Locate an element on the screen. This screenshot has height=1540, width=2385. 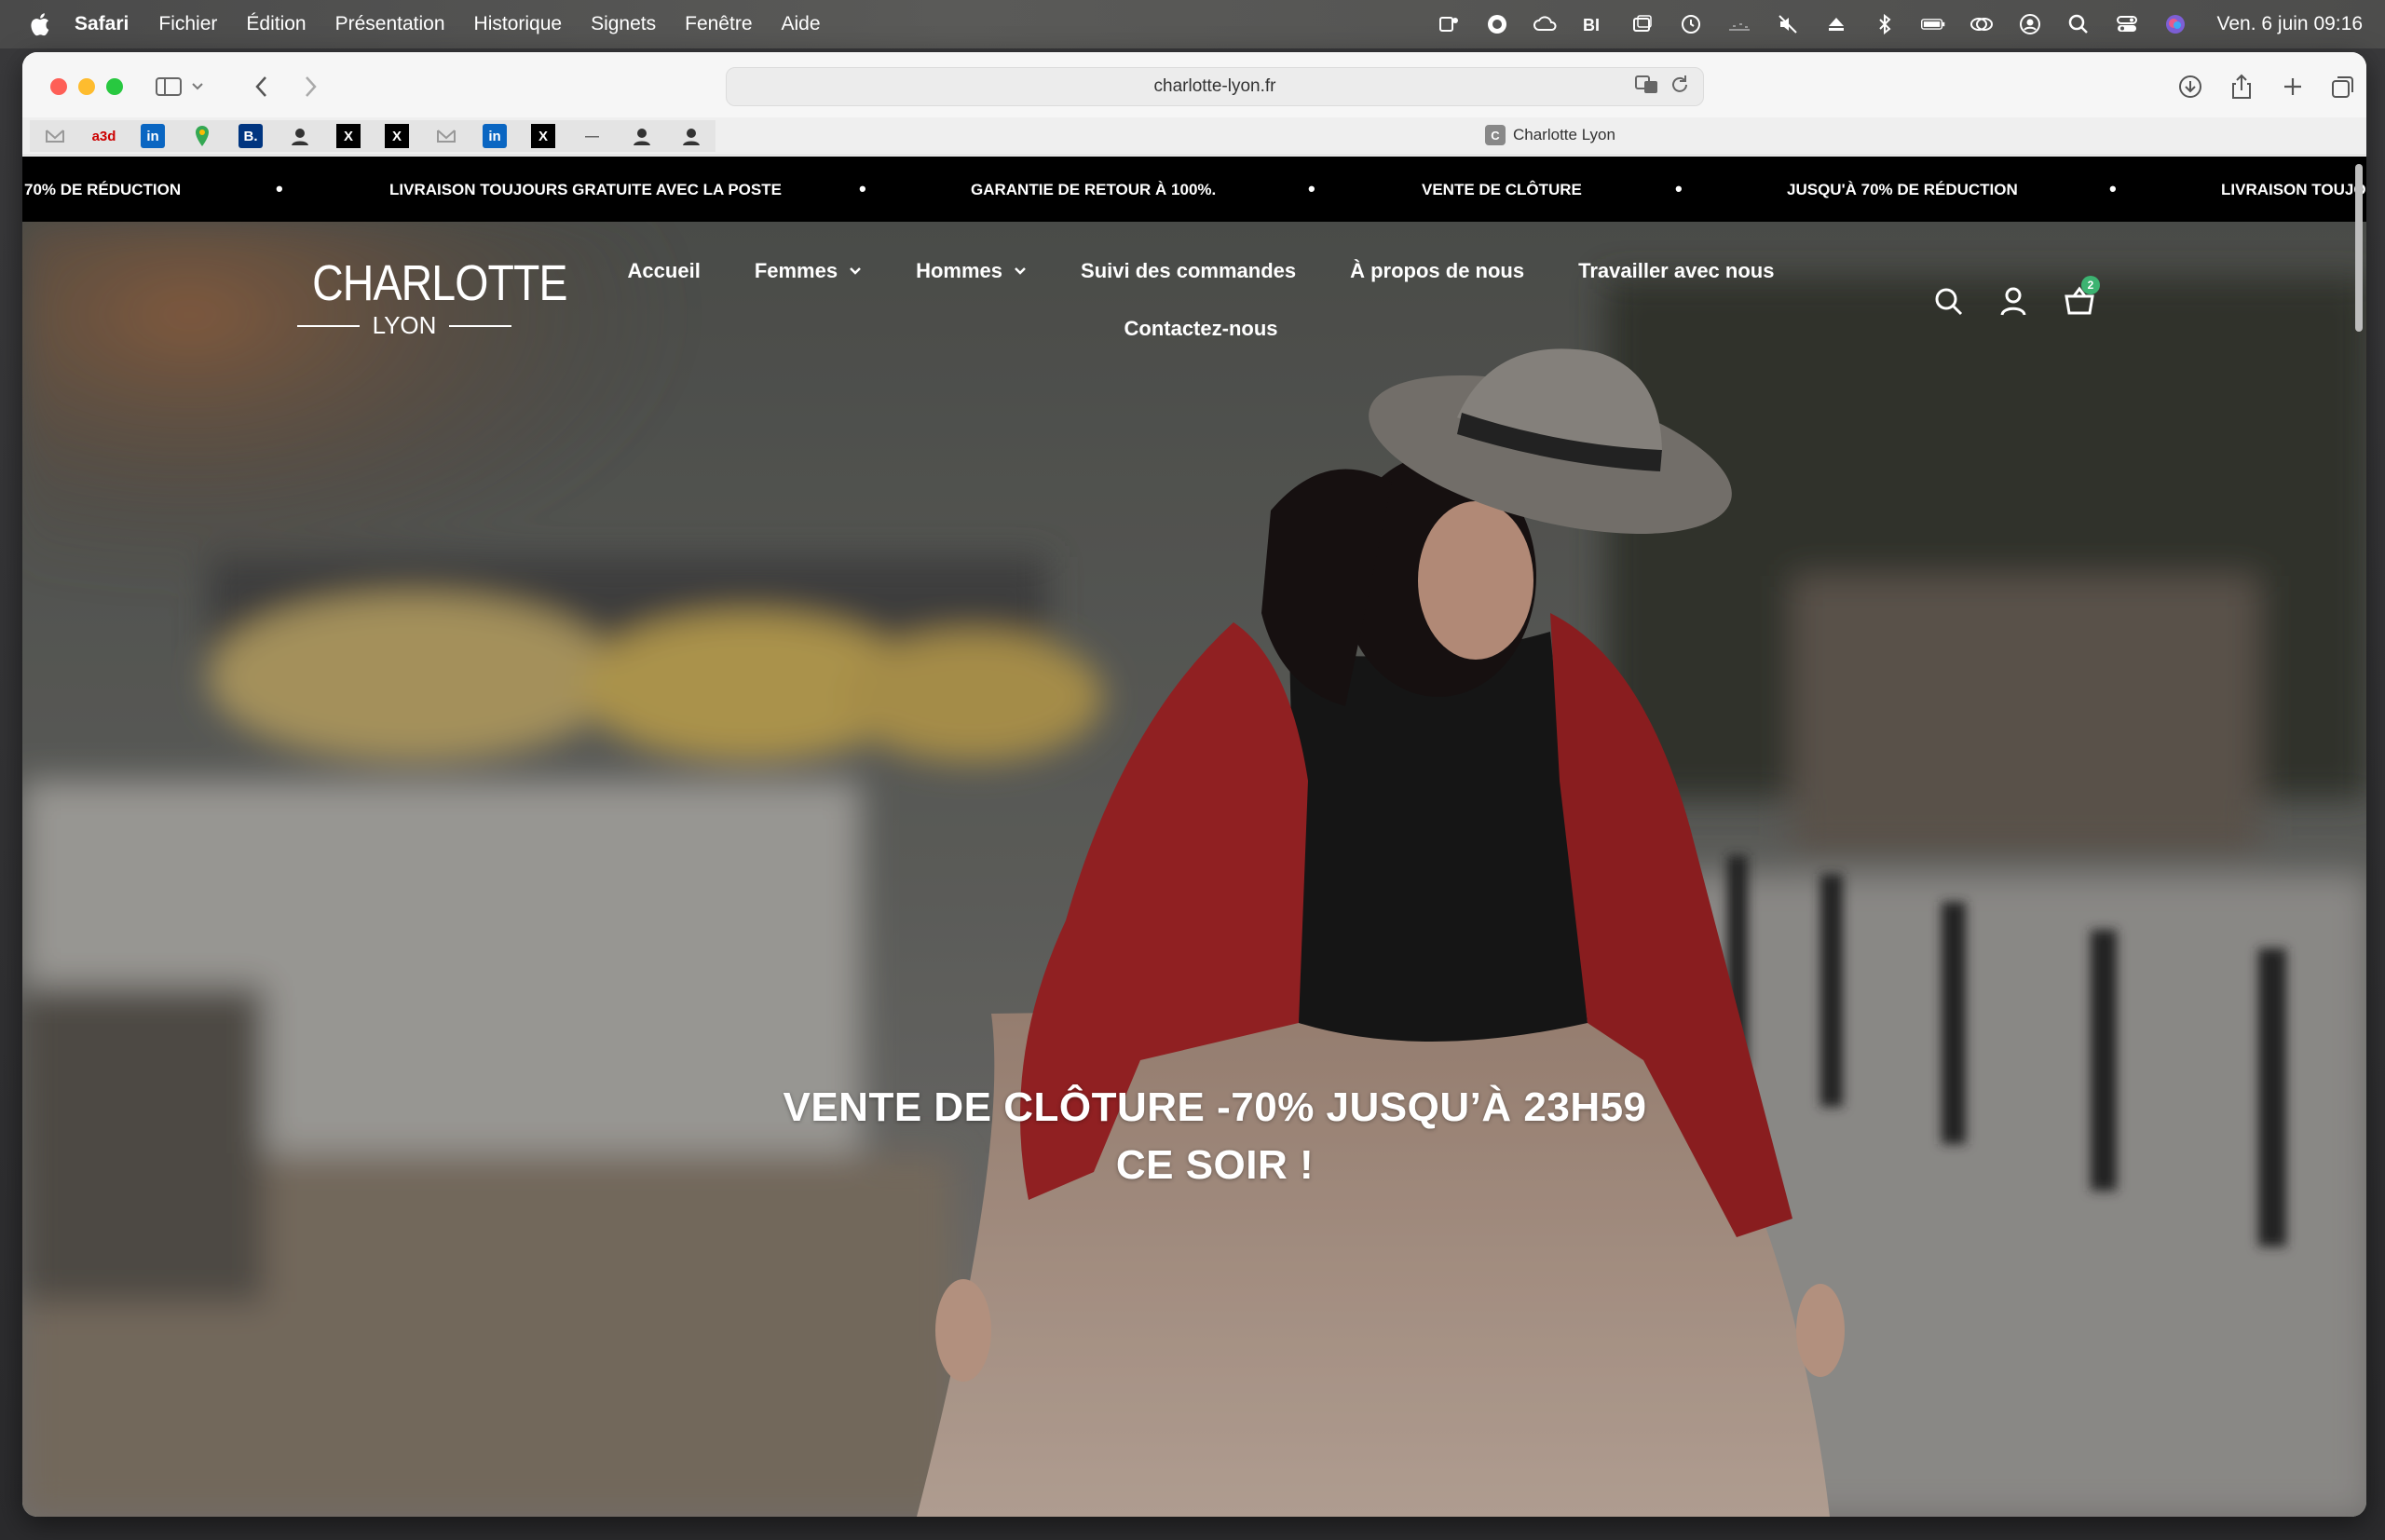
nav-accueil-label: Accueil is located at coordinates (664, 270).